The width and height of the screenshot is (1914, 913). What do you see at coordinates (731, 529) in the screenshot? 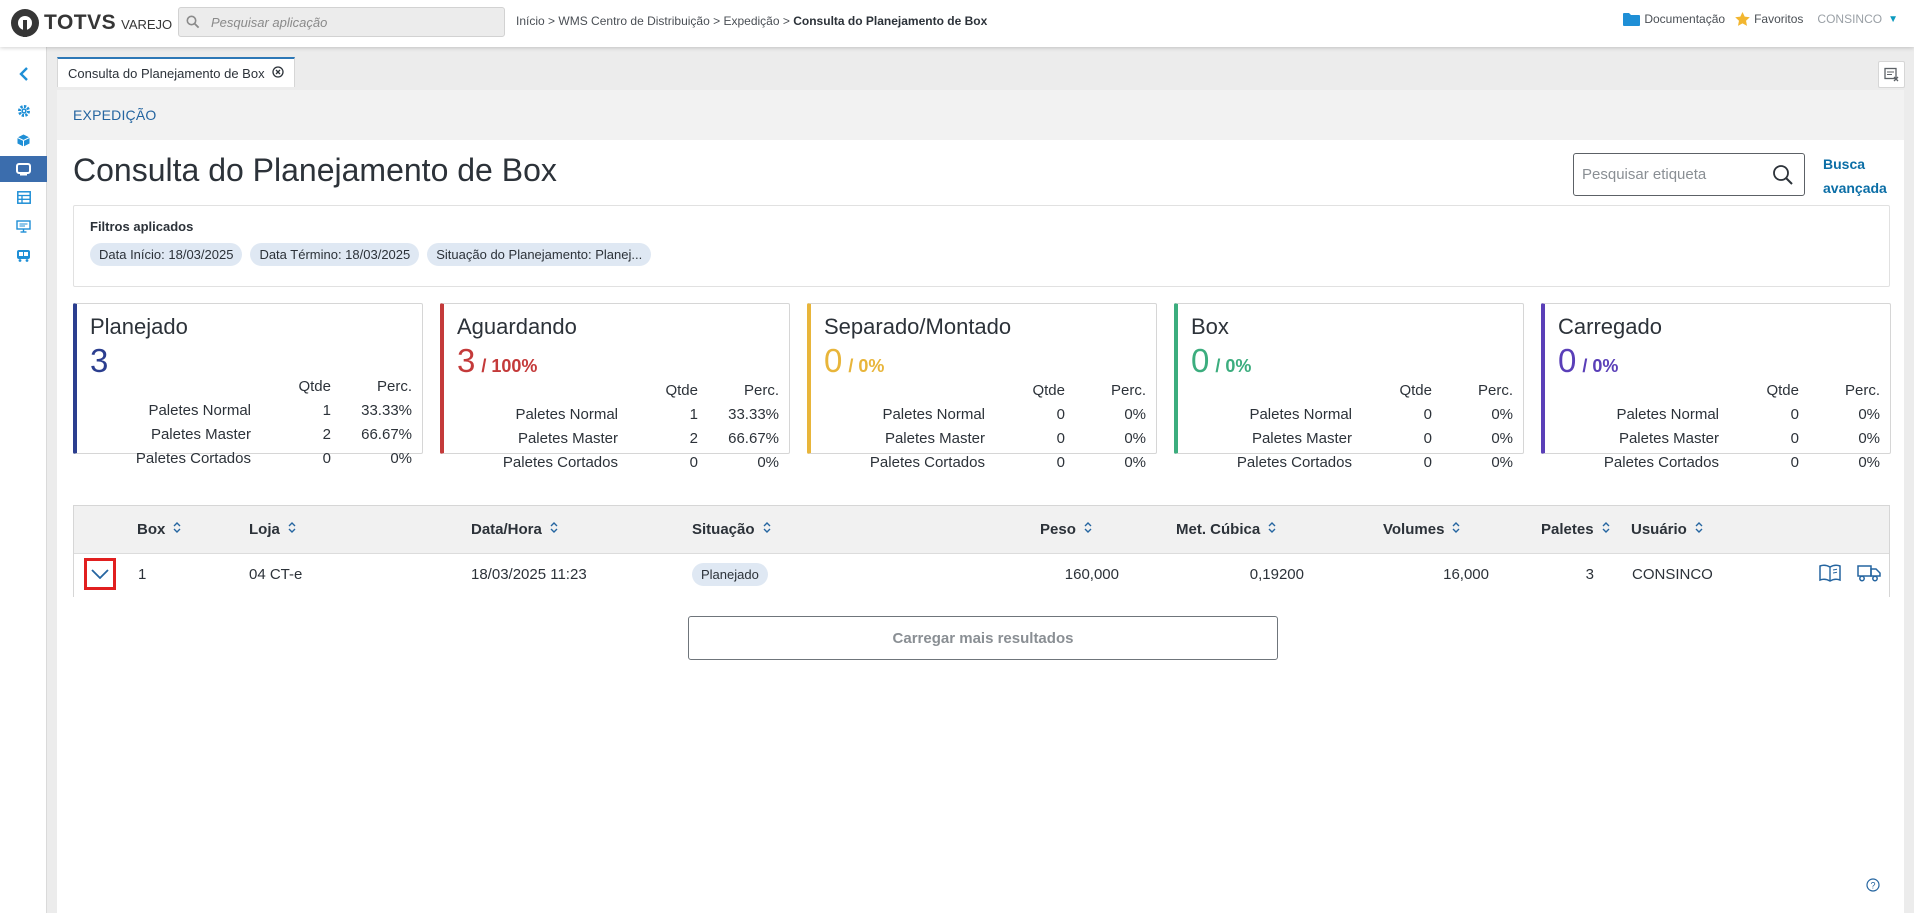
I see `col-header-situacao: Situação` at bounding box center [731, 529].